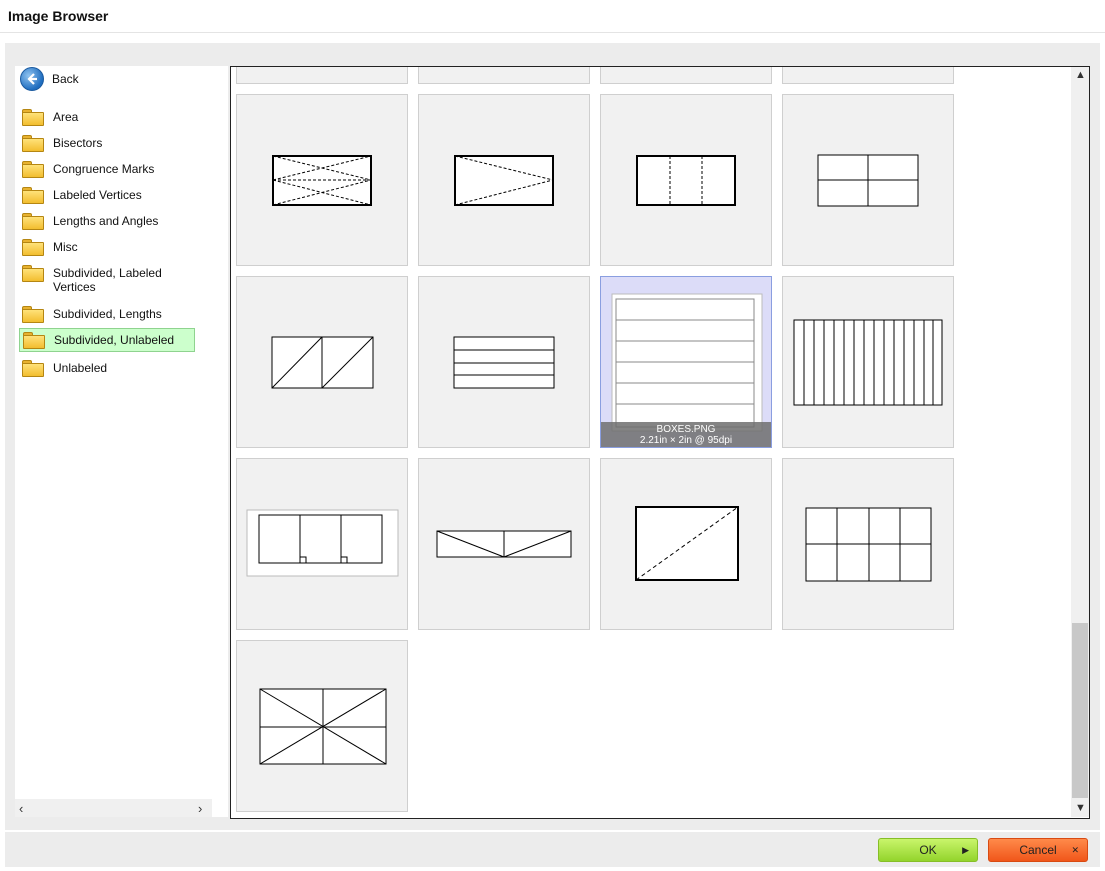  What do you see at coordinates (113, 808) in the screenshot?
I see `tree-horizontal-scrollbar: ‹ ›` at bounding box center [113, 808].